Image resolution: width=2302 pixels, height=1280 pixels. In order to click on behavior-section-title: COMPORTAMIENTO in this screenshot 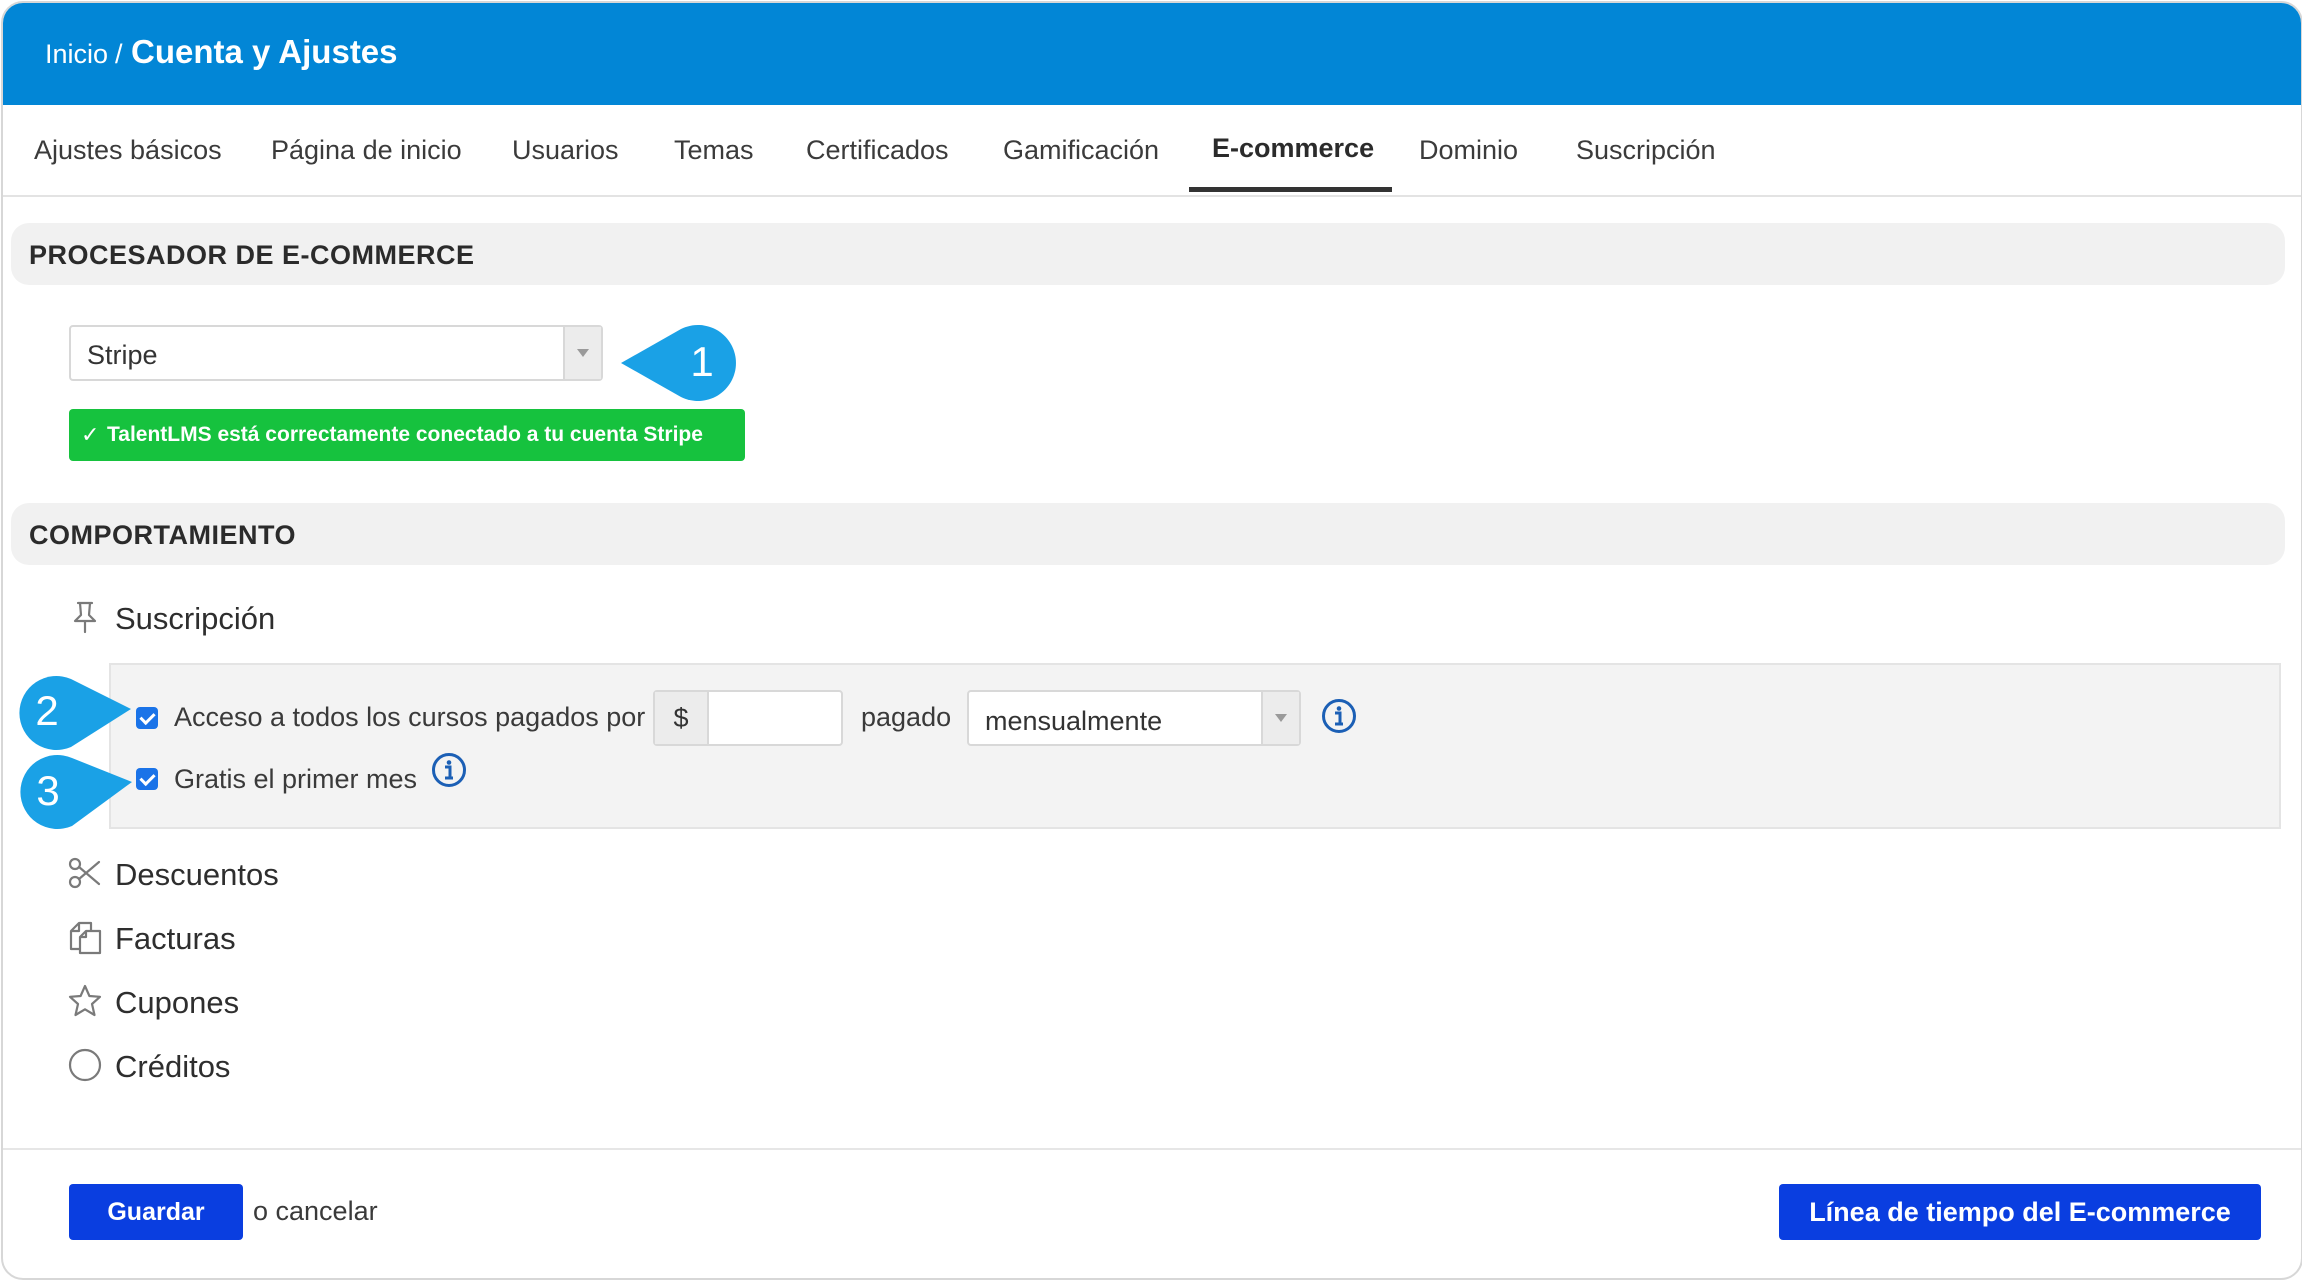, I will do `click(162, 535)`.